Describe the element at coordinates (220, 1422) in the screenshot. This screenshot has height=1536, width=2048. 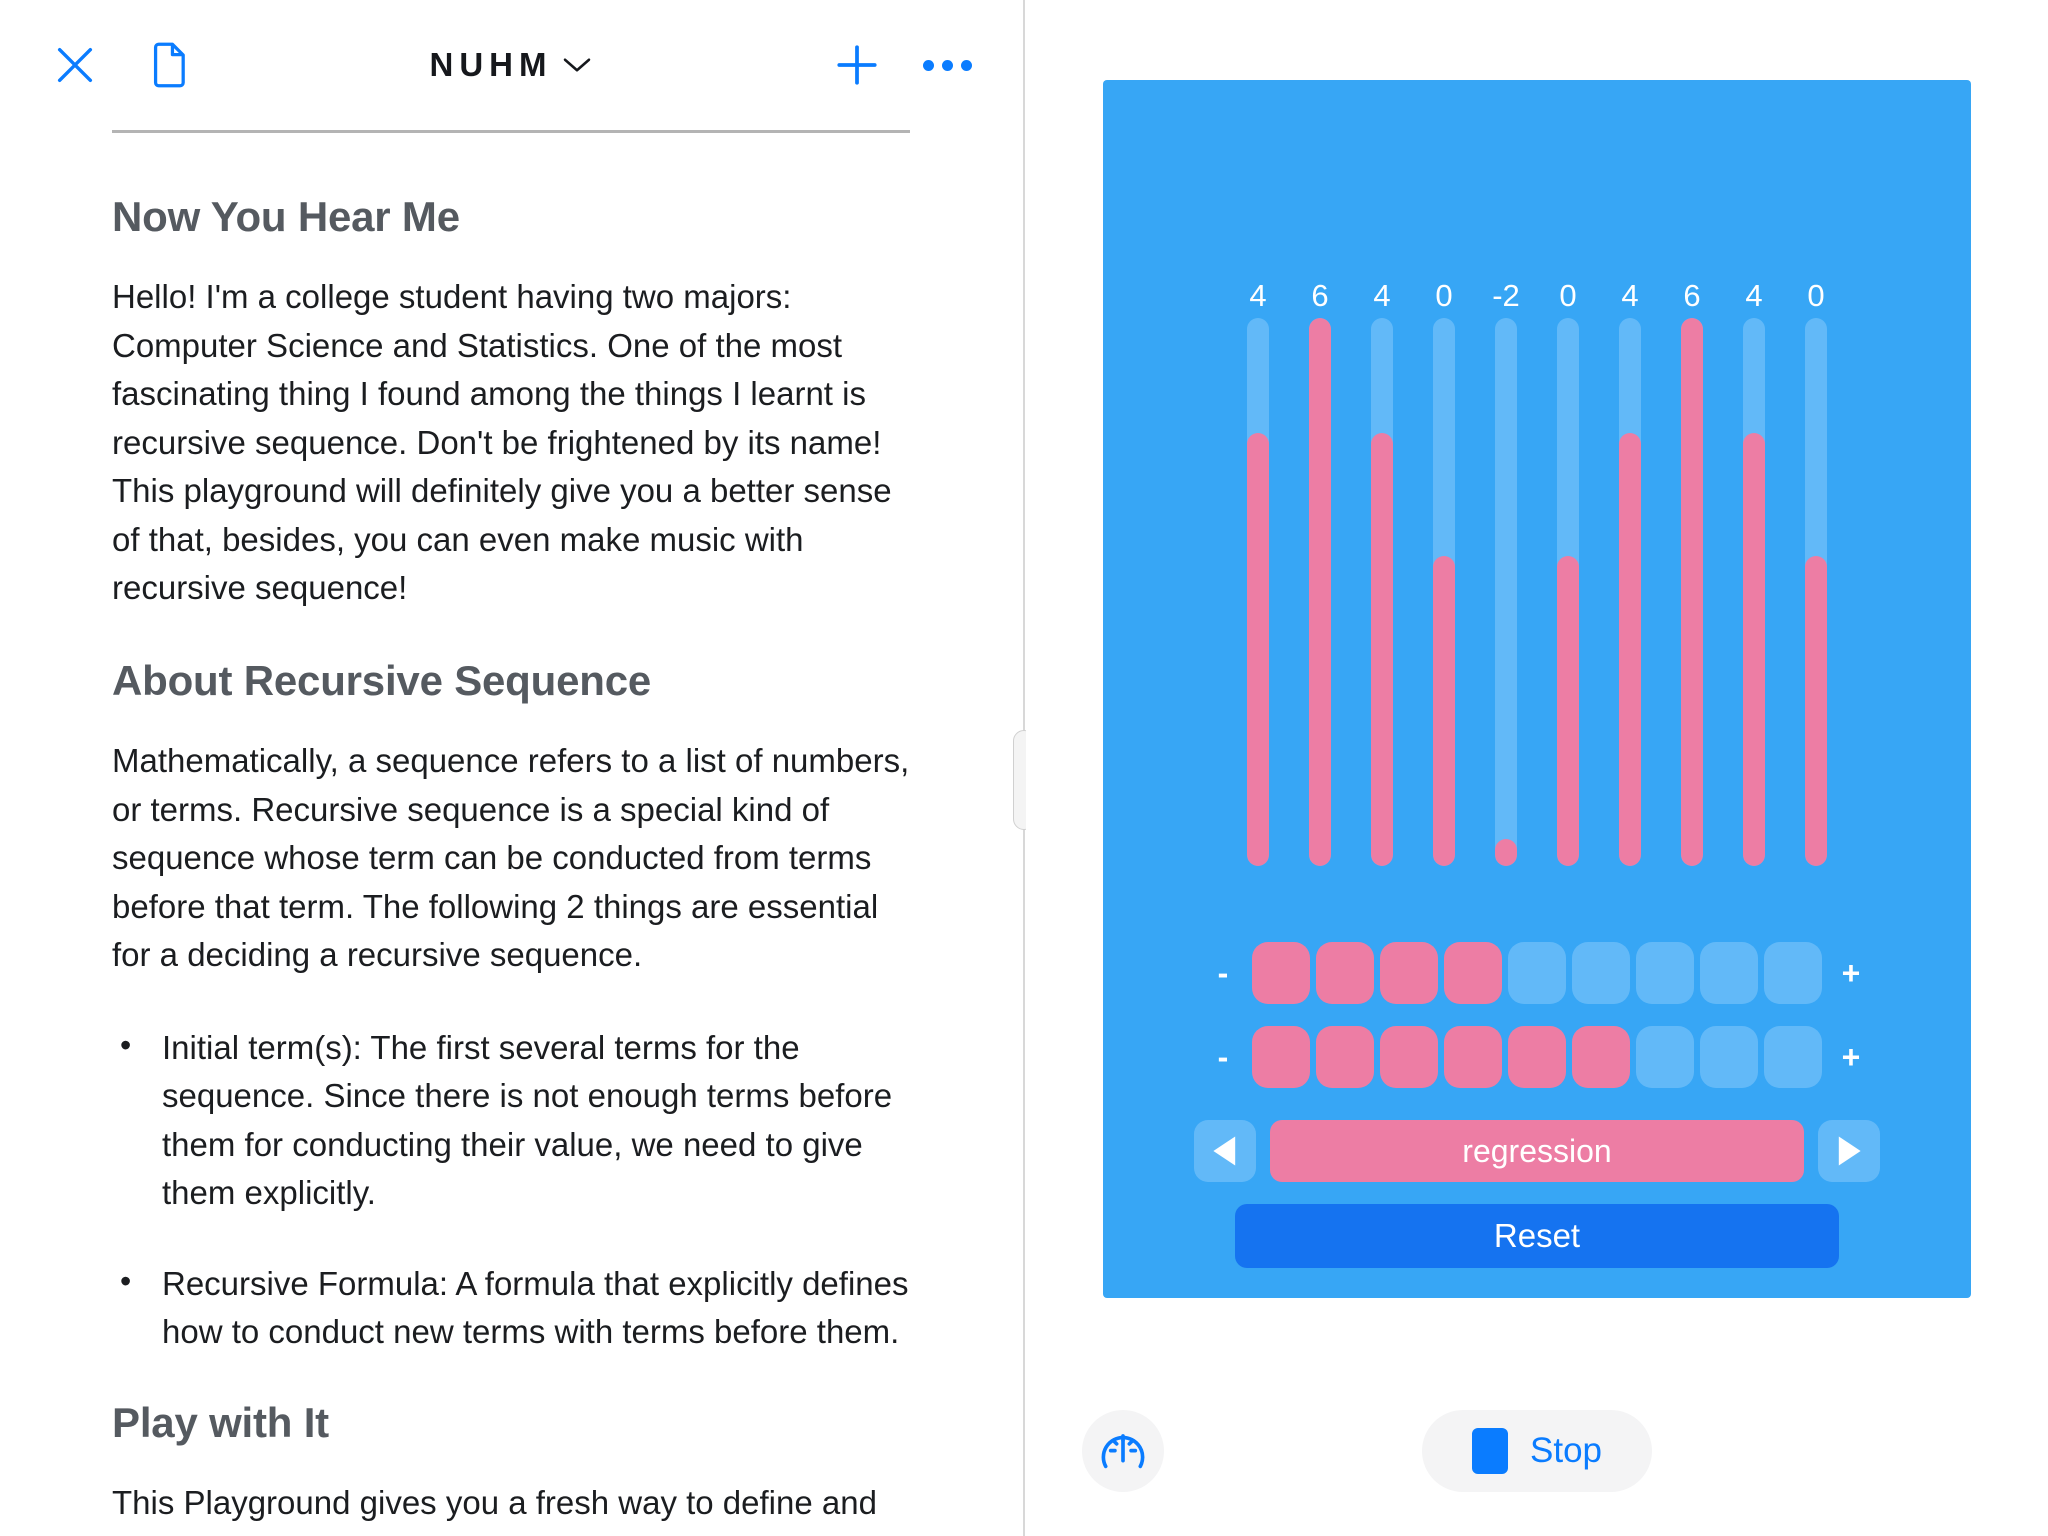
I see `section-heading-play-with-it: Play with It` at that location.